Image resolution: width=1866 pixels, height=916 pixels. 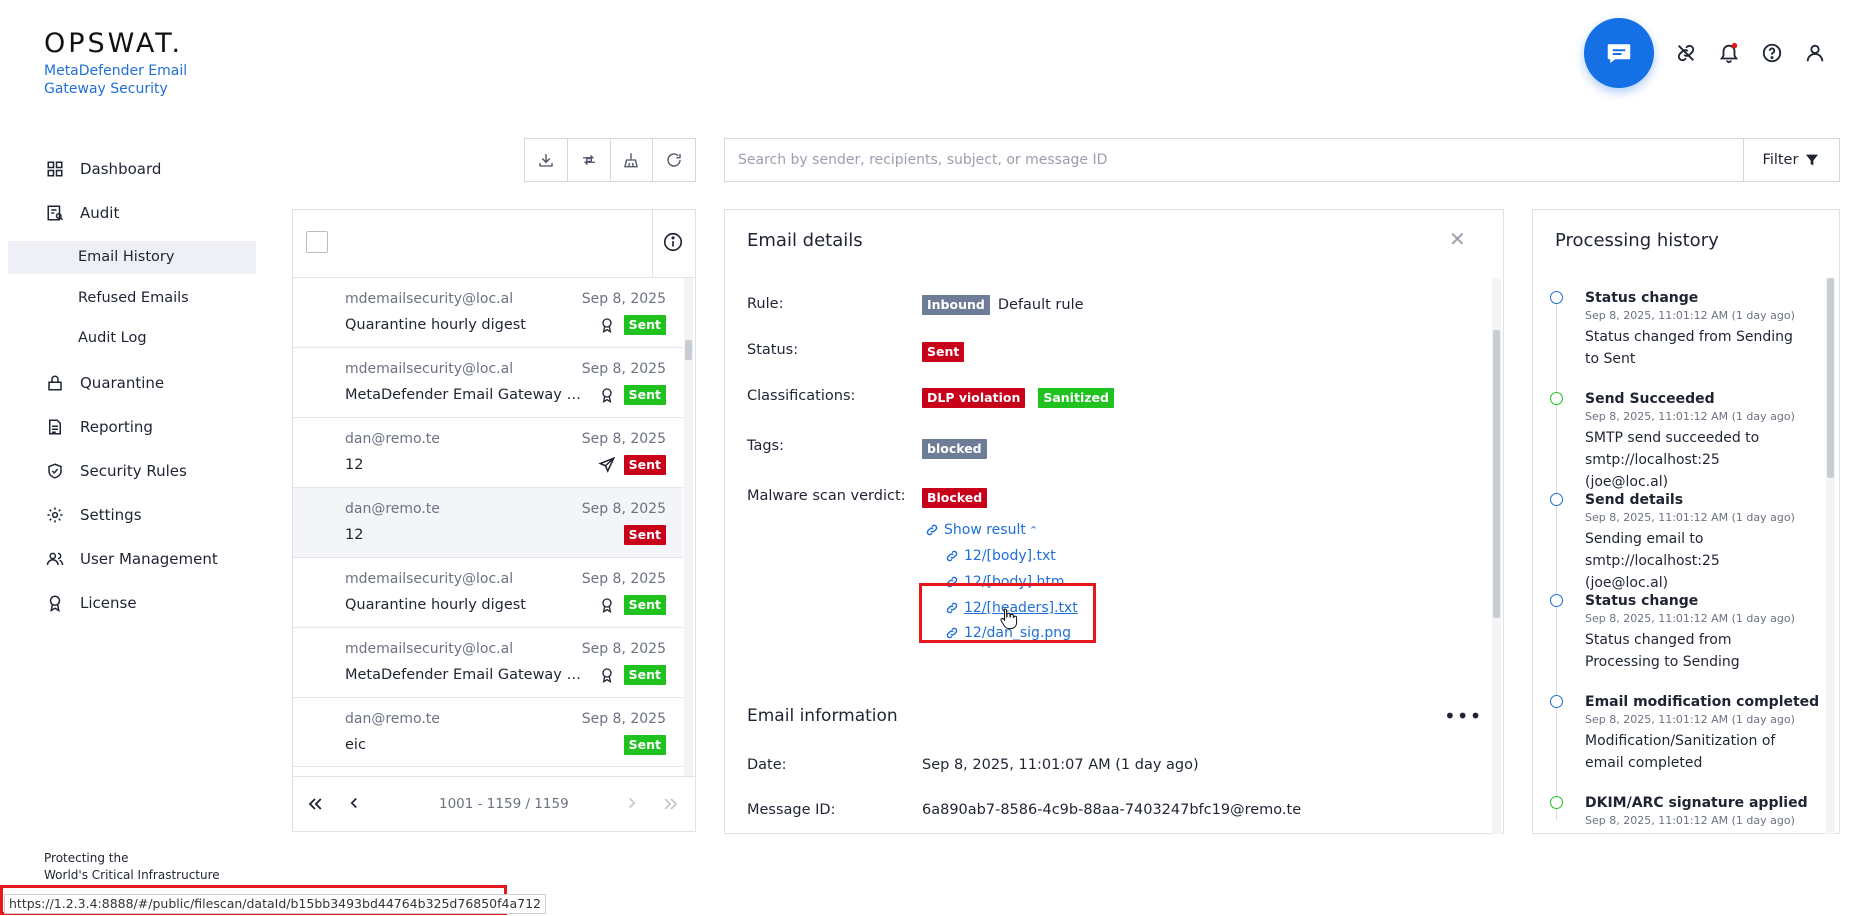 What do you see at coordinates (111, 515) in the screenshot?
I see `sidebar-item-label: Settings` at bounding box center [111, 515].